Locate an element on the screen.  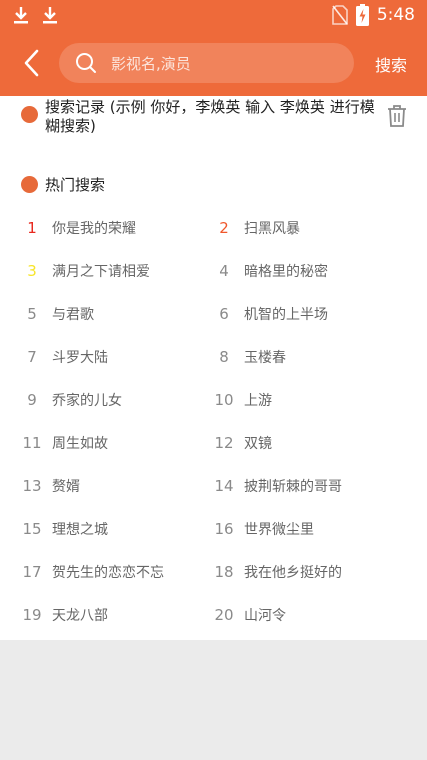
hot-search-name: 天龙八部 is located at coordinates (80, 616).